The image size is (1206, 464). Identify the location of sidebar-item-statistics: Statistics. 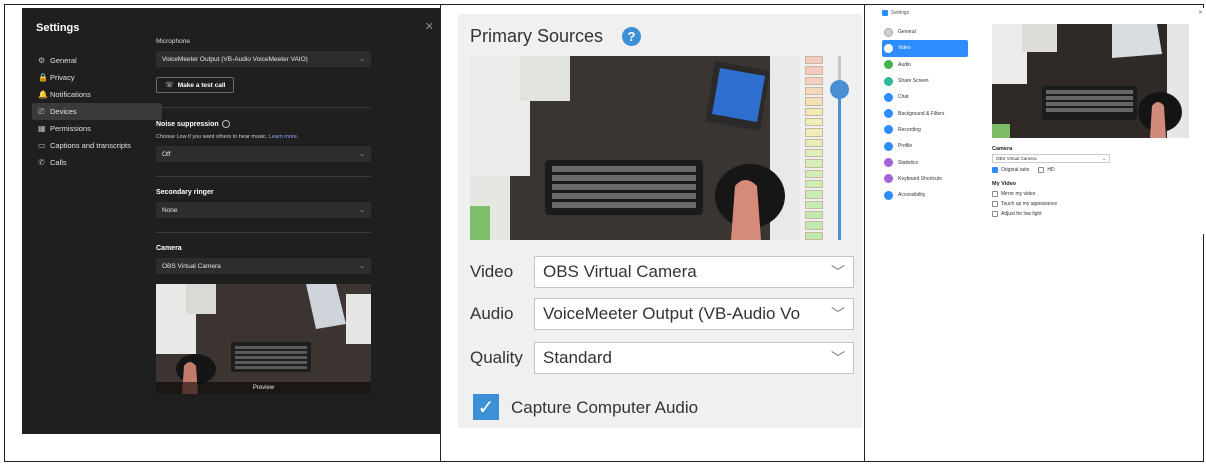
(925, 162).